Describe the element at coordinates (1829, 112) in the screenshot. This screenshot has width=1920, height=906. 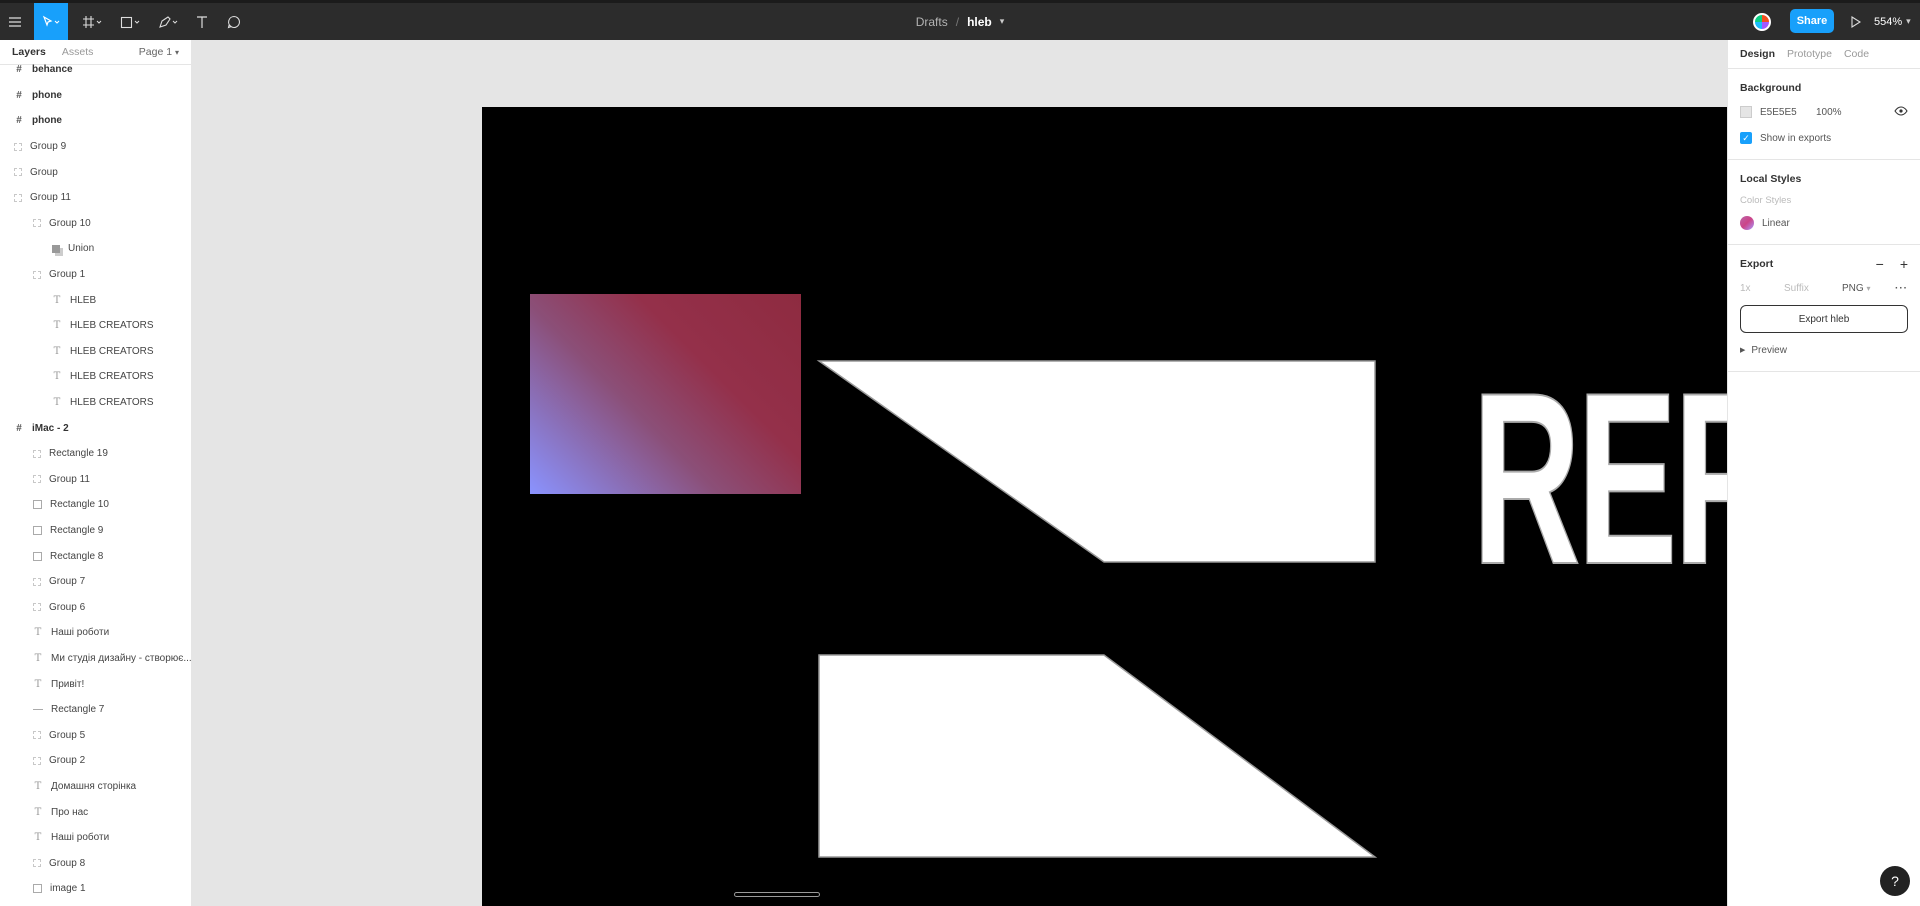
I see `background-opacity: 100%` at that location.